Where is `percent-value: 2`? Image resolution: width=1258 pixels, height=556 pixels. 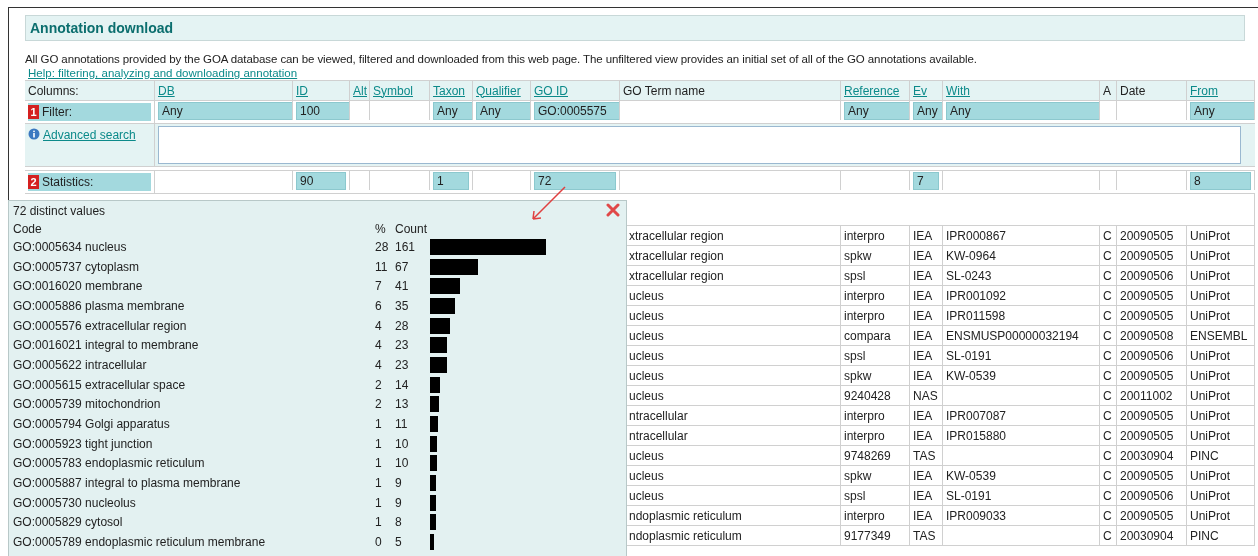 percent-value: 2 is located at coordinates (379, 404).